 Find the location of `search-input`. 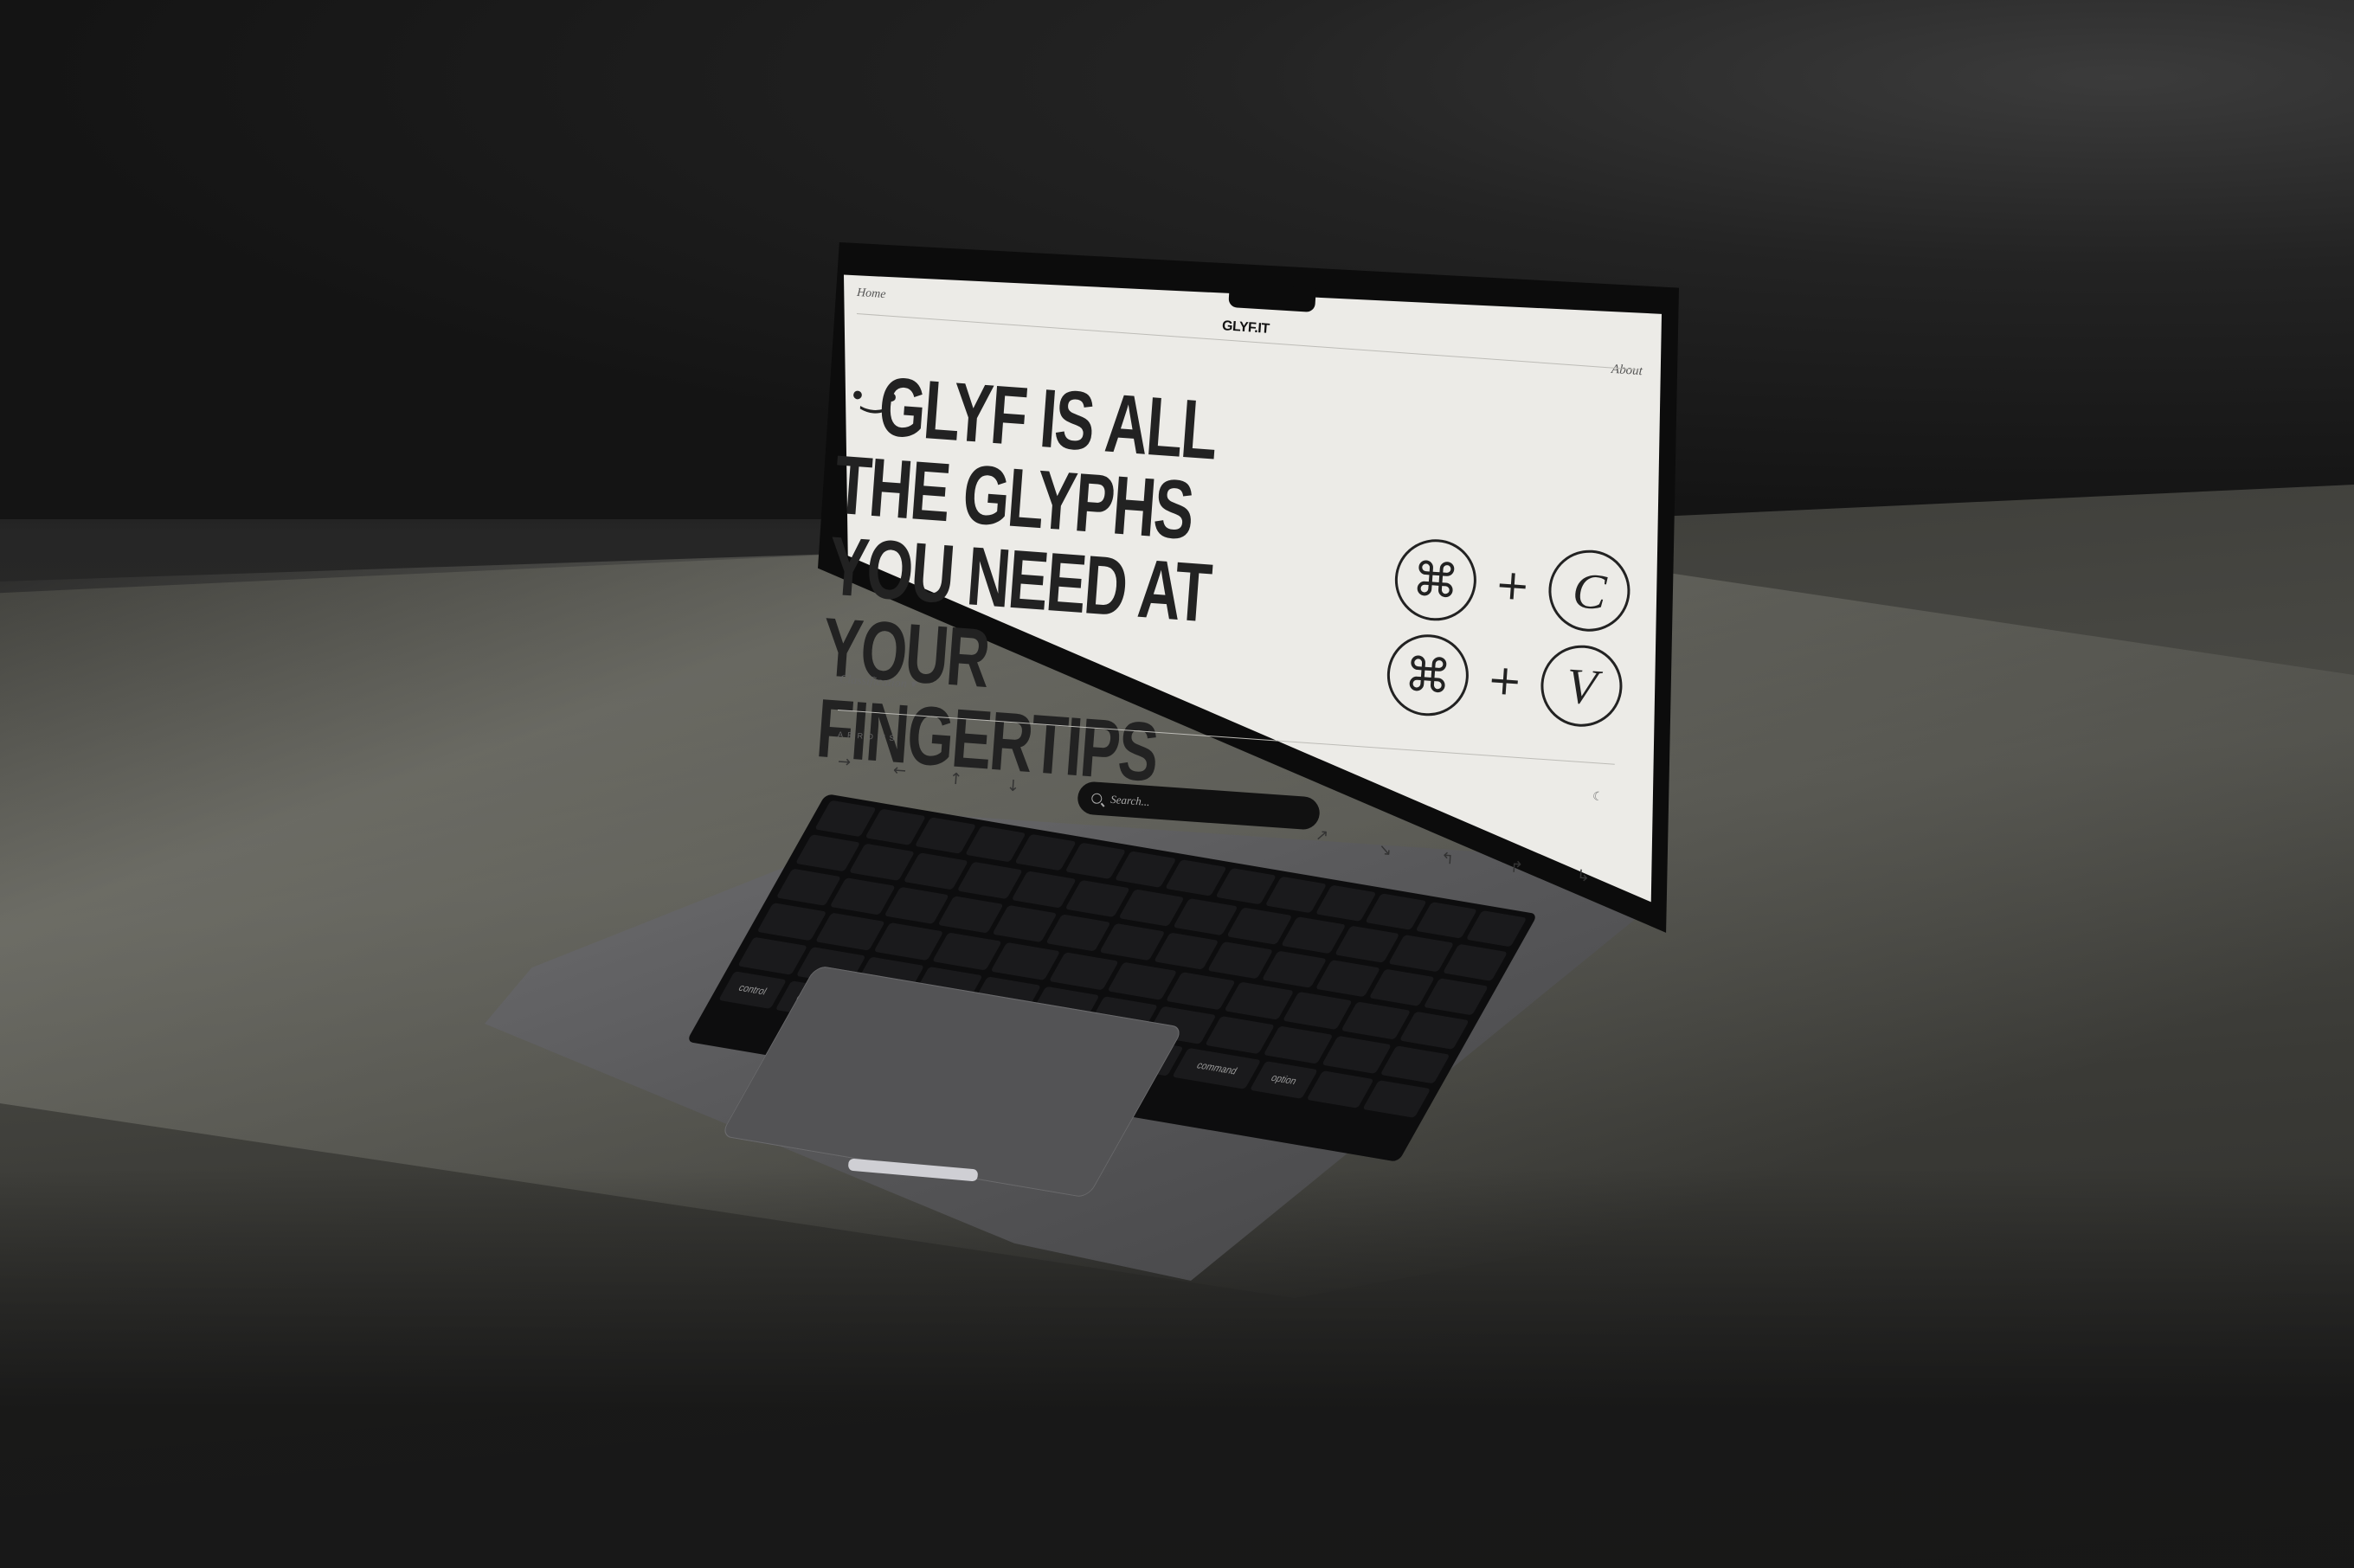

search-input is located at coordinates (1197, 805).